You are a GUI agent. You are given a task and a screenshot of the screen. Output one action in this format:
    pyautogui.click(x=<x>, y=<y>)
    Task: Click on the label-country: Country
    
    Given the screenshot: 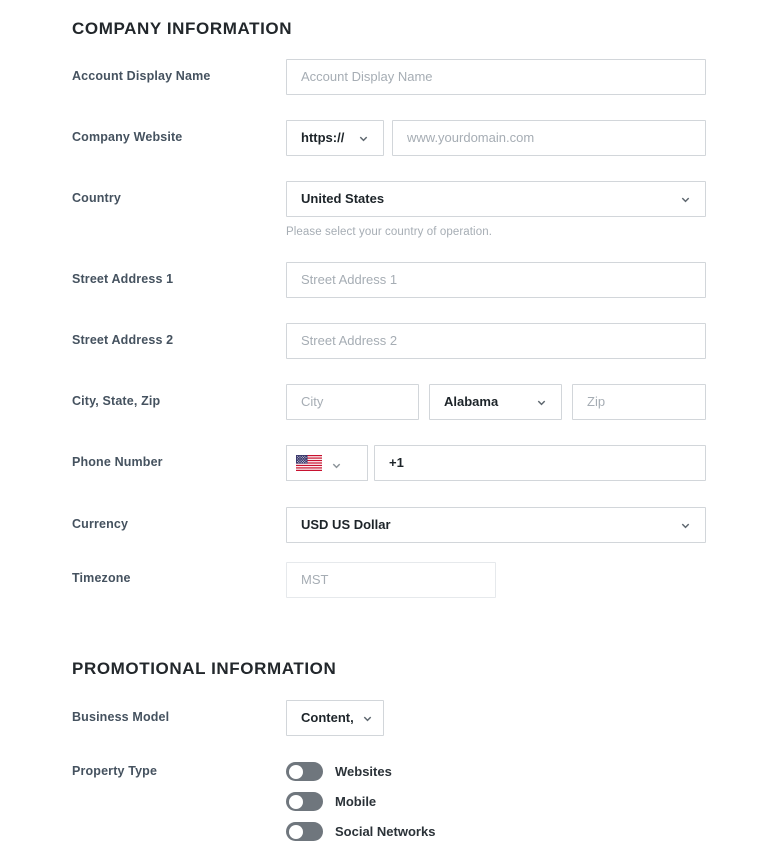 What is the action you would take?
    pyautogui.click(x=96, y=198)
    